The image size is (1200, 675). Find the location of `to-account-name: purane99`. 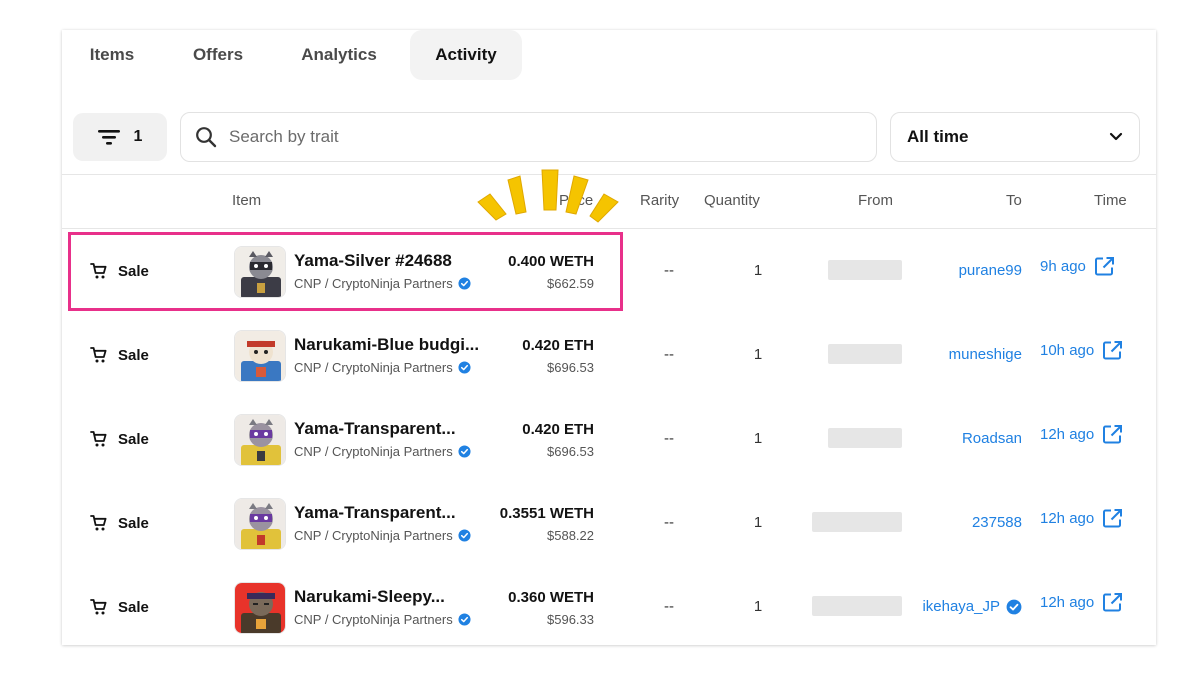

to-account-name: purane99 is located at coordinates (990, 270).